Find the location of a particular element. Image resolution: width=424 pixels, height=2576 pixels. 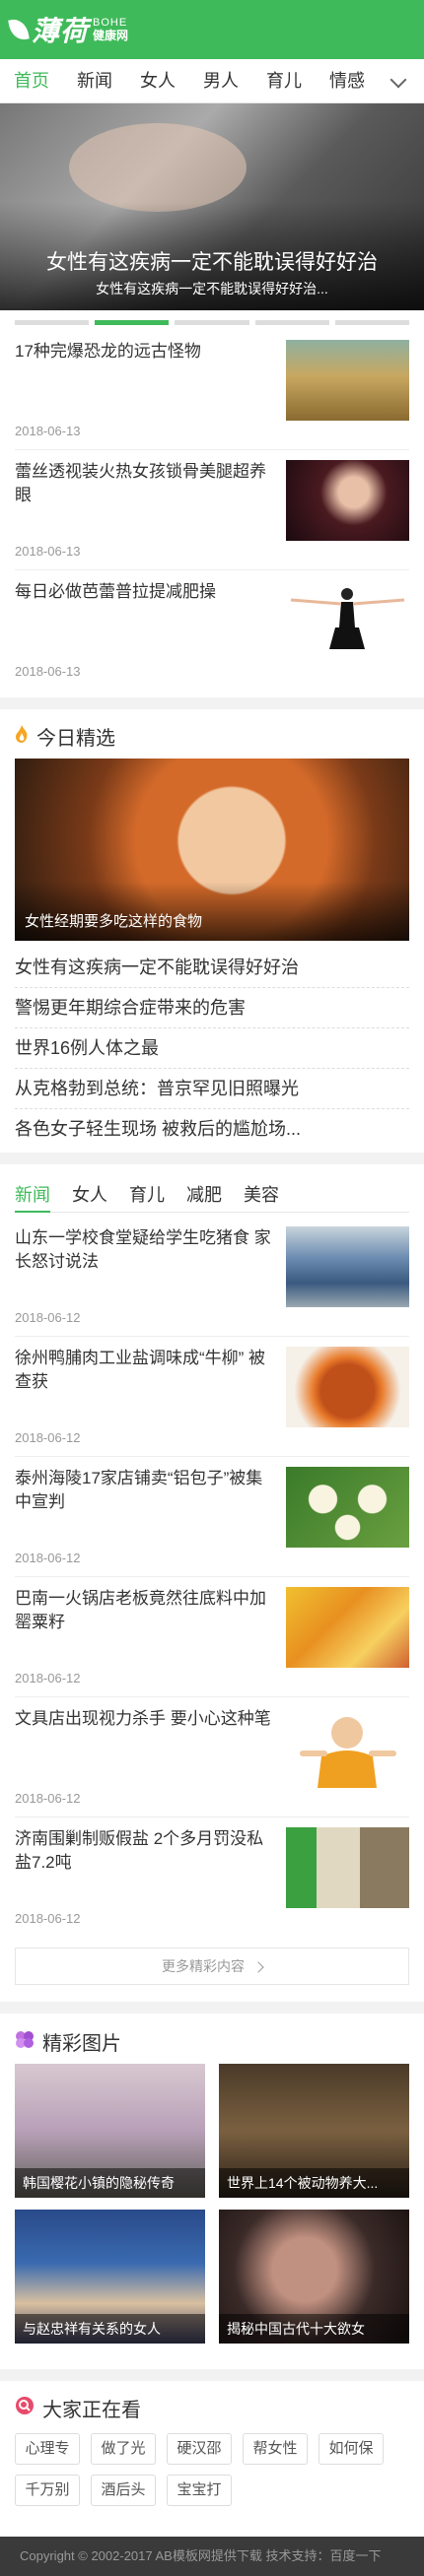

banner-image is located at coordinates (158, 168).